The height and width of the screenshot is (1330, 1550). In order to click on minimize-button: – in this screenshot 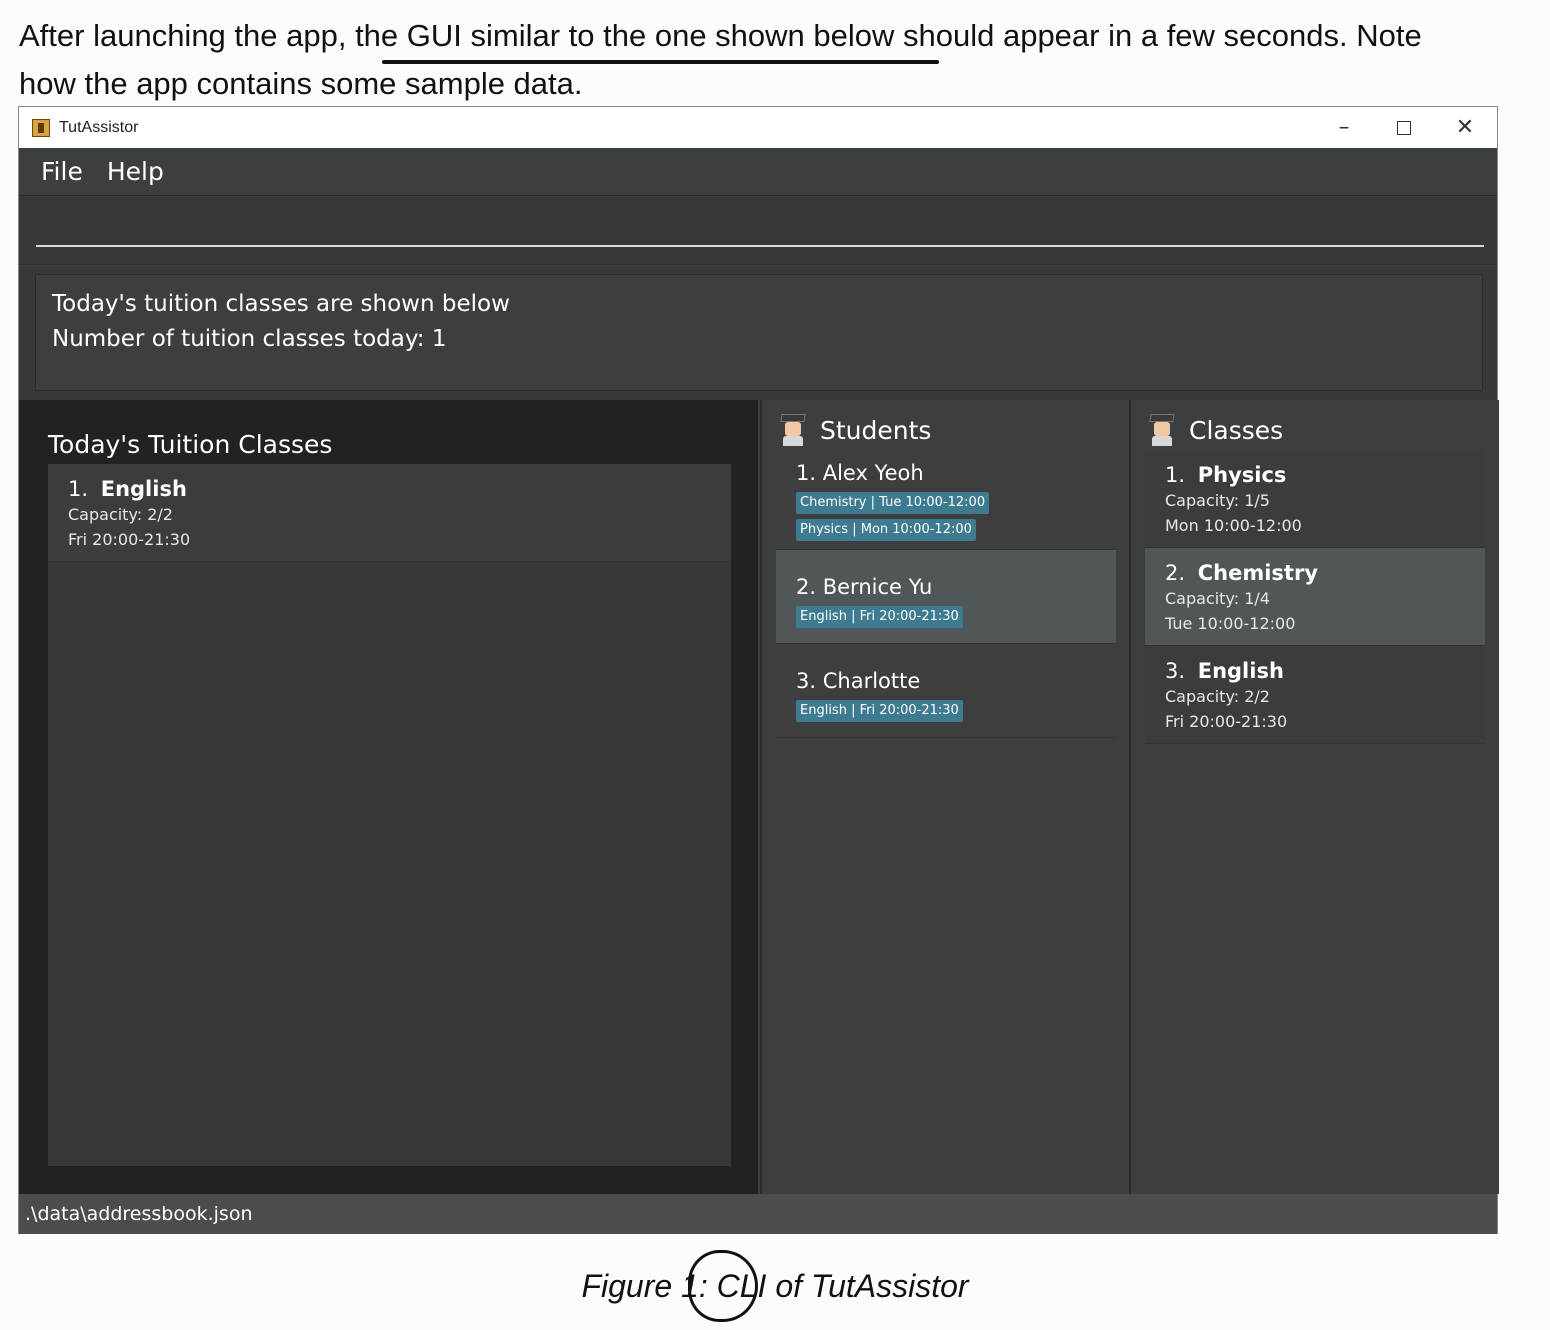, I will do `click(1344, 127)`.